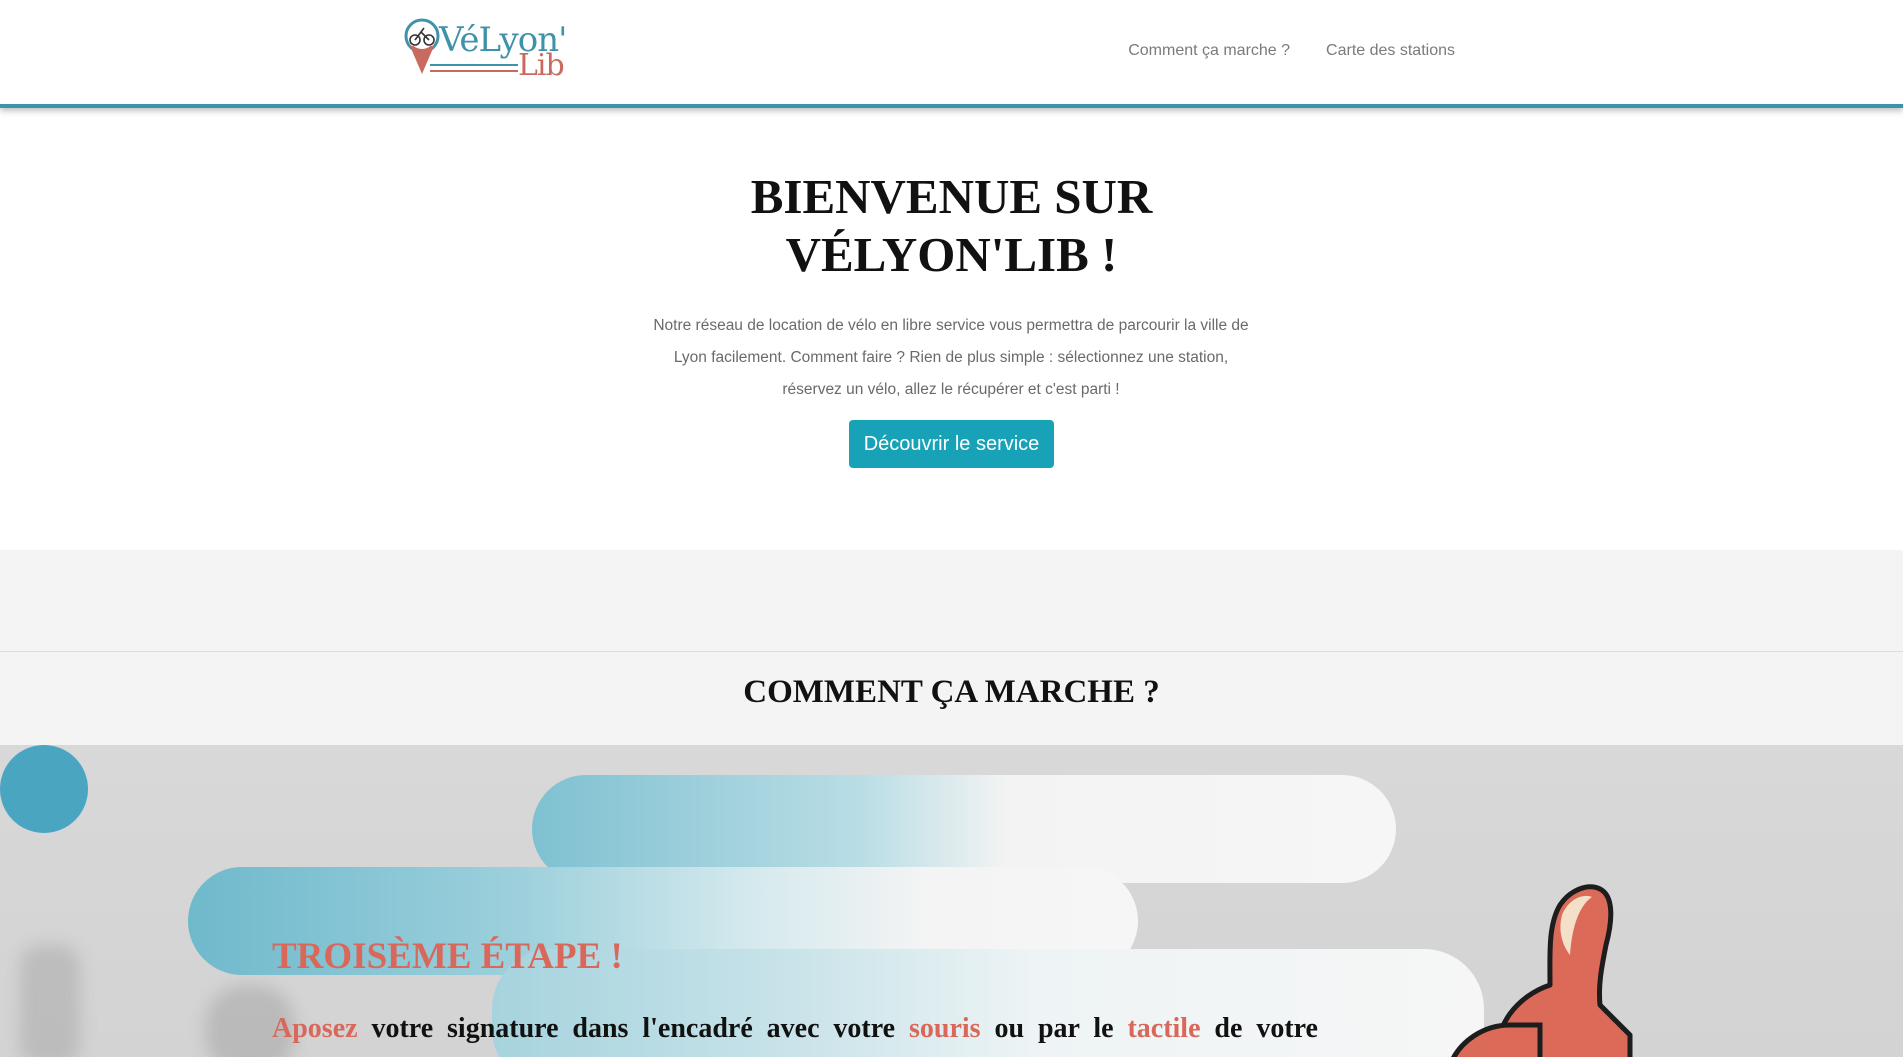 The image size is (1903, 1057). What do you see at coordinates (951, 226) in the screenshot?
I see `hero-title: BIENVENUE SUR VÉLYON'LIB !` at bounding box center [951, 226].